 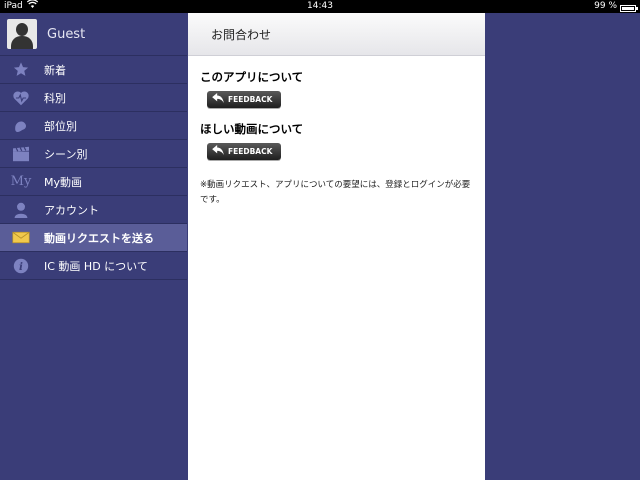 What do you see at coordinates (93, 98) in the screenshot?
I see `sidebar-item-department: 科別` at bounding box center [93, 98].